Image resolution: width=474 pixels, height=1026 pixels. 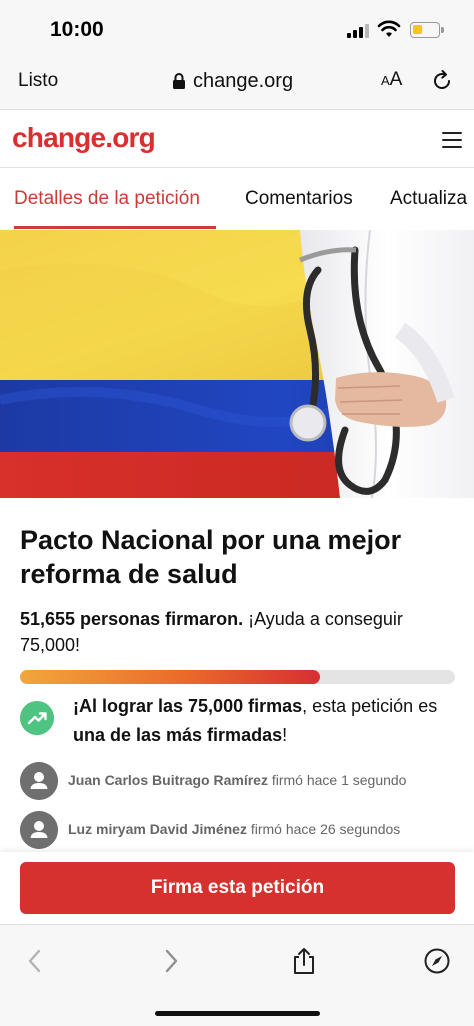 What do you see at coordinates (304, 961) in the screenshot?
I see `share-icon` at bounding box center [304, 961].